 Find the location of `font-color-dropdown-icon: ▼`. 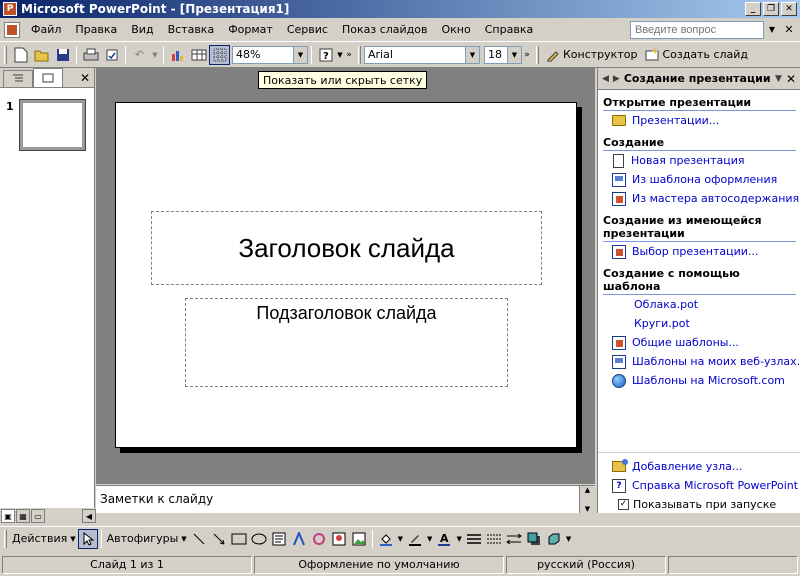

font-color-dropdown-icon: ▼ is located at coordinates (458, 539).